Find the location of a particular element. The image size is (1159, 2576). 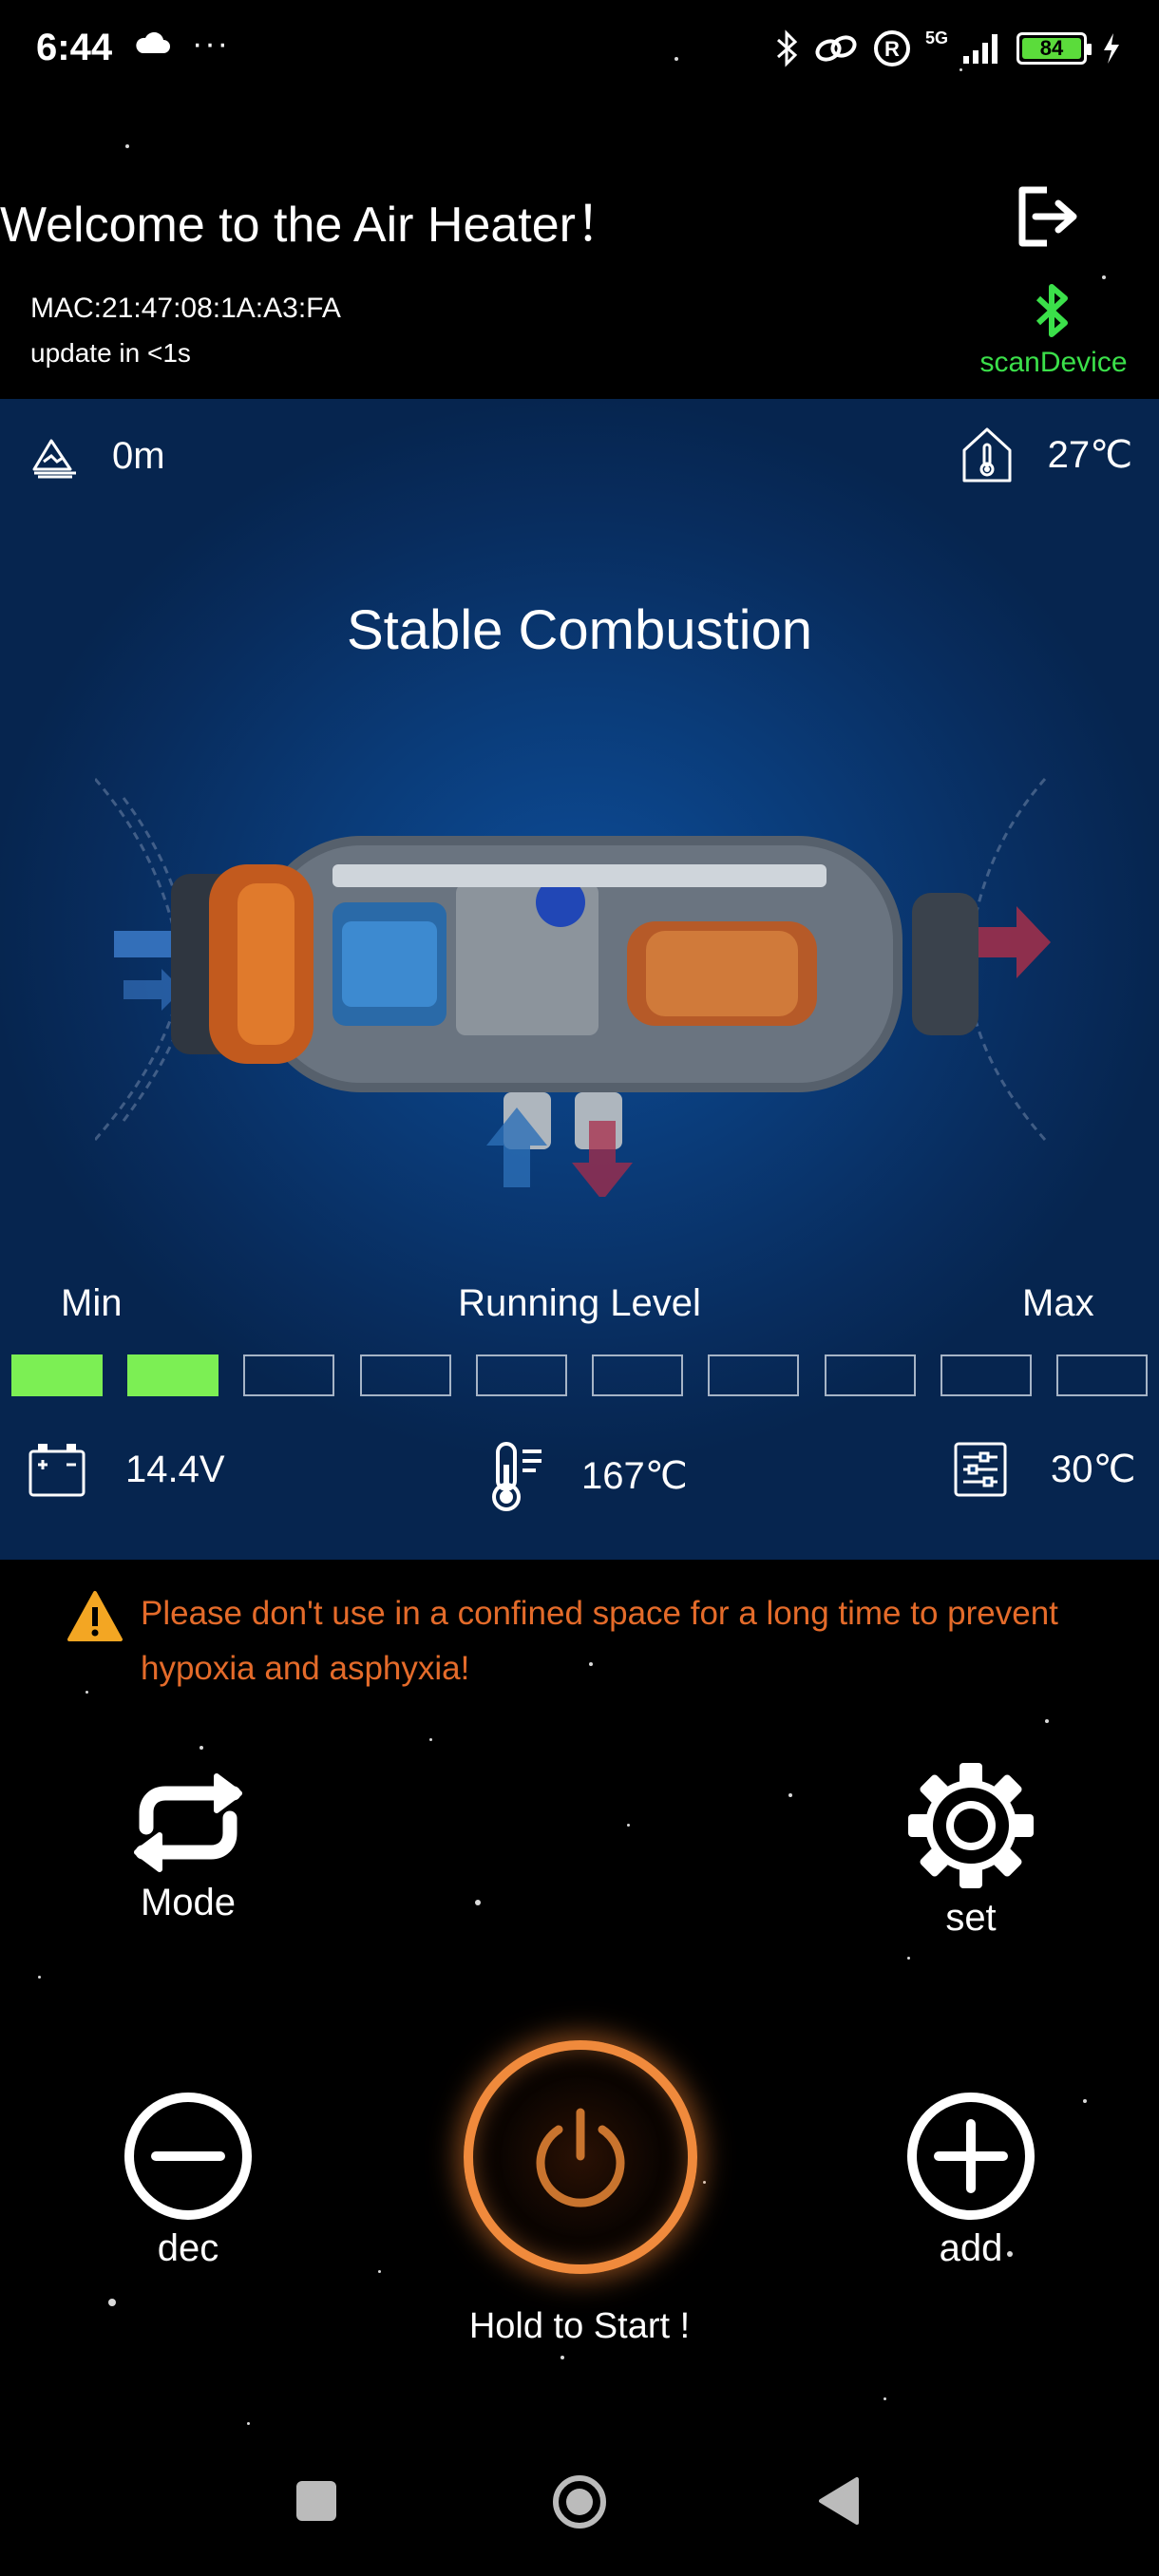

mountain-icon is located at coordinates (54, 459).